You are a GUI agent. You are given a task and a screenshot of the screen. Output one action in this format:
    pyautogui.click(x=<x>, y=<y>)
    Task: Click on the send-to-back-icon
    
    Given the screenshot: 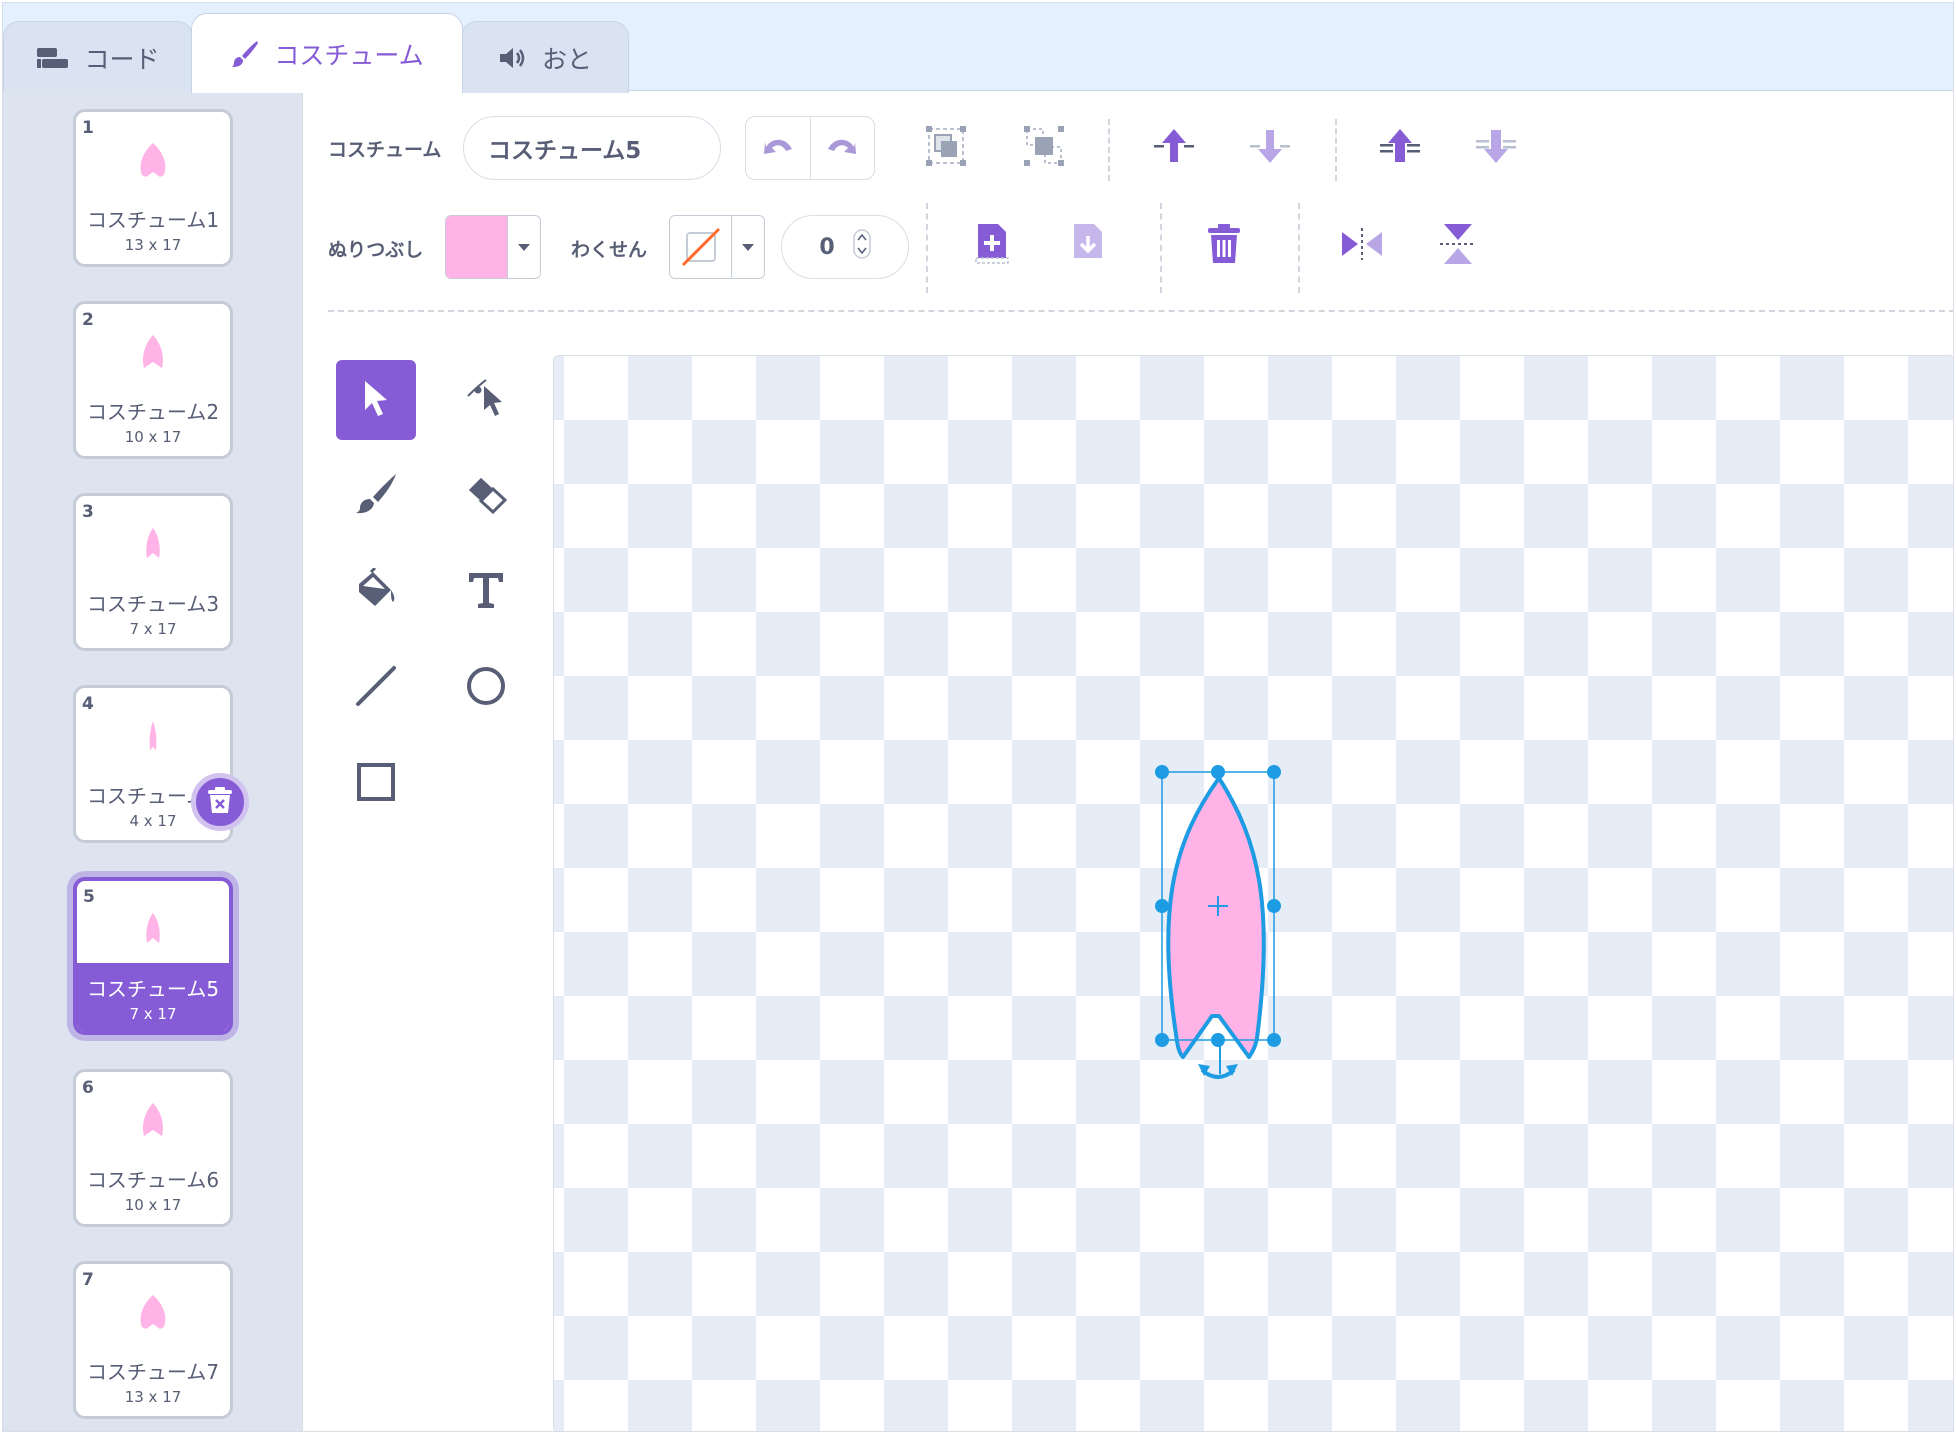 What is the action you would take?
    pyautogui.click(x=1496, y=148)
    